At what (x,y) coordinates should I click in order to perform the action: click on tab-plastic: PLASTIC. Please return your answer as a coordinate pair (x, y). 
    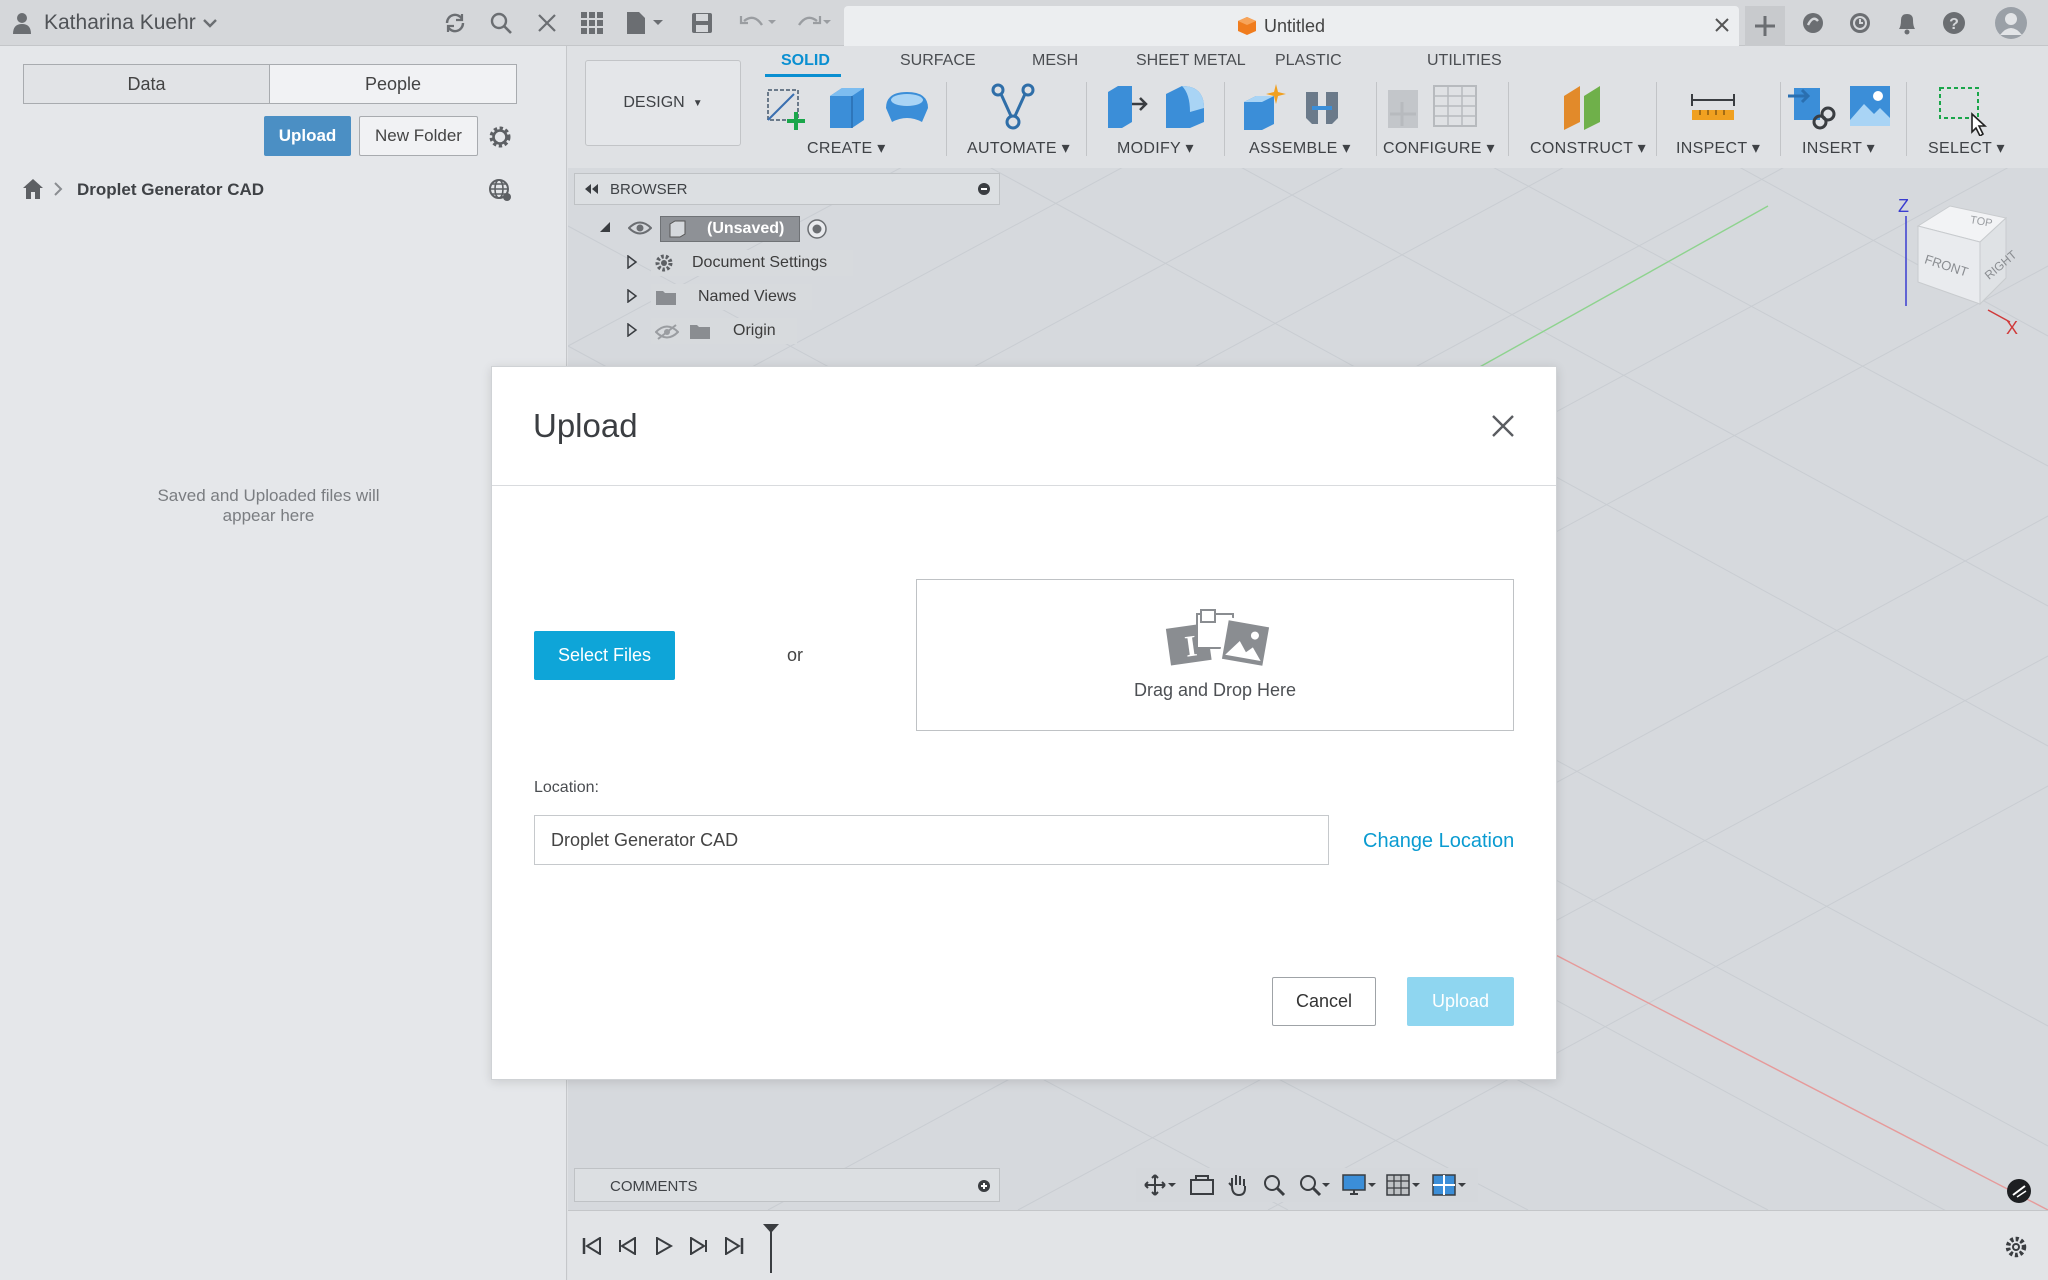
    Looking at the image, I should click on (1308, 61).